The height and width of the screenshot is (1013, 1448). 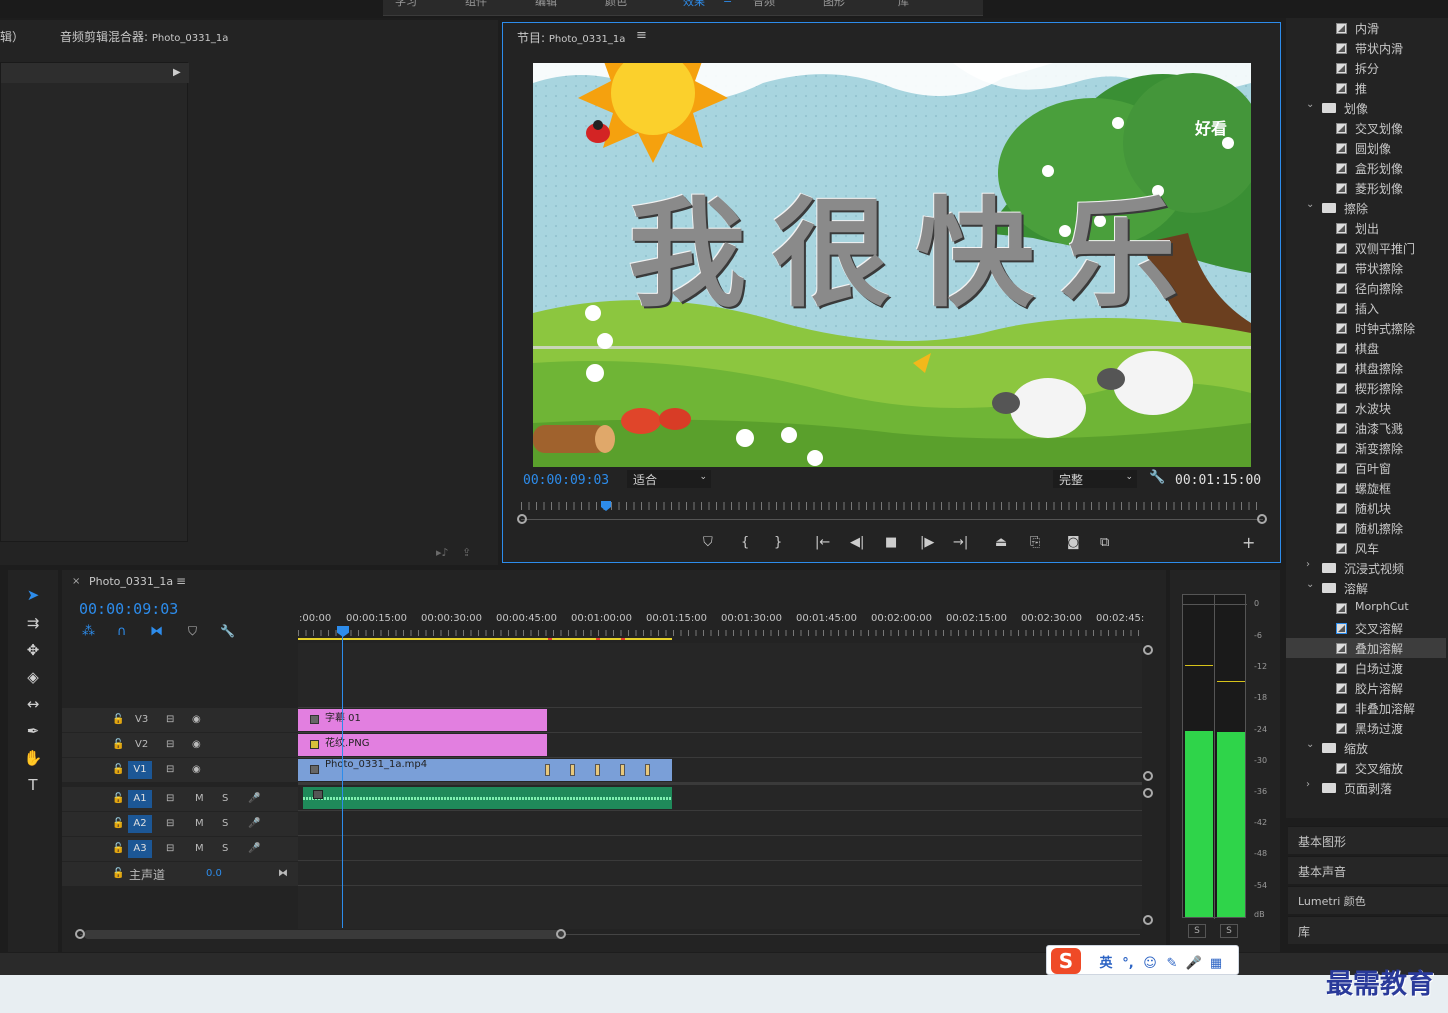 What do you see at coordinates (1197, 931) in the screenshot?
I see `meter-solo-left: S` at bounding box center [1197, 931].